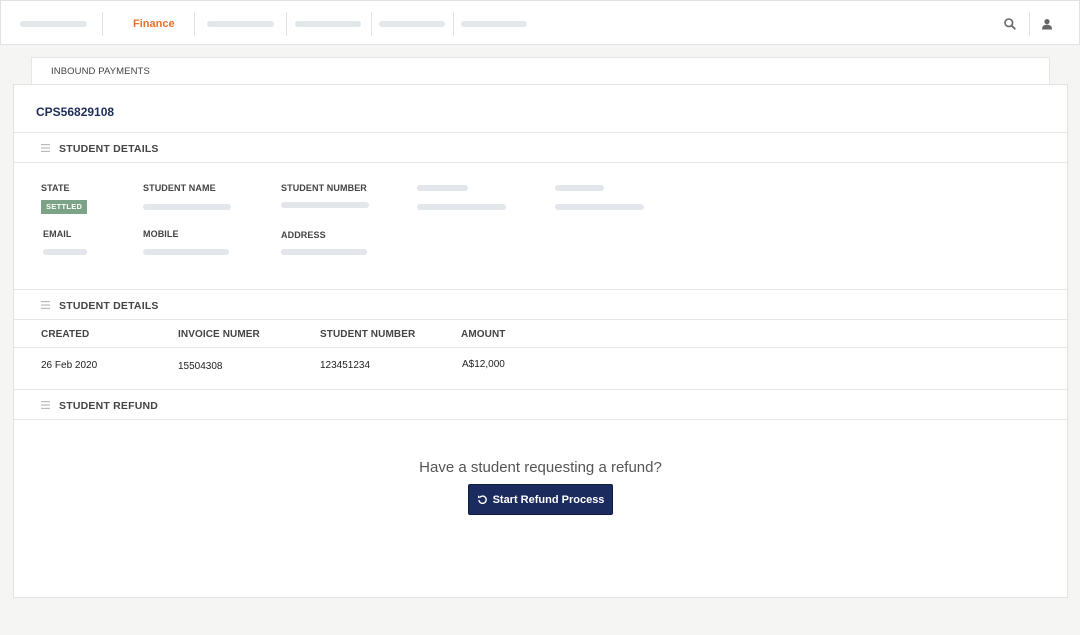 This screenshot has width=1080, height=635. Describe the element at coordinates (1010, 24) in the screenshot. I see `search-icon` at that location.